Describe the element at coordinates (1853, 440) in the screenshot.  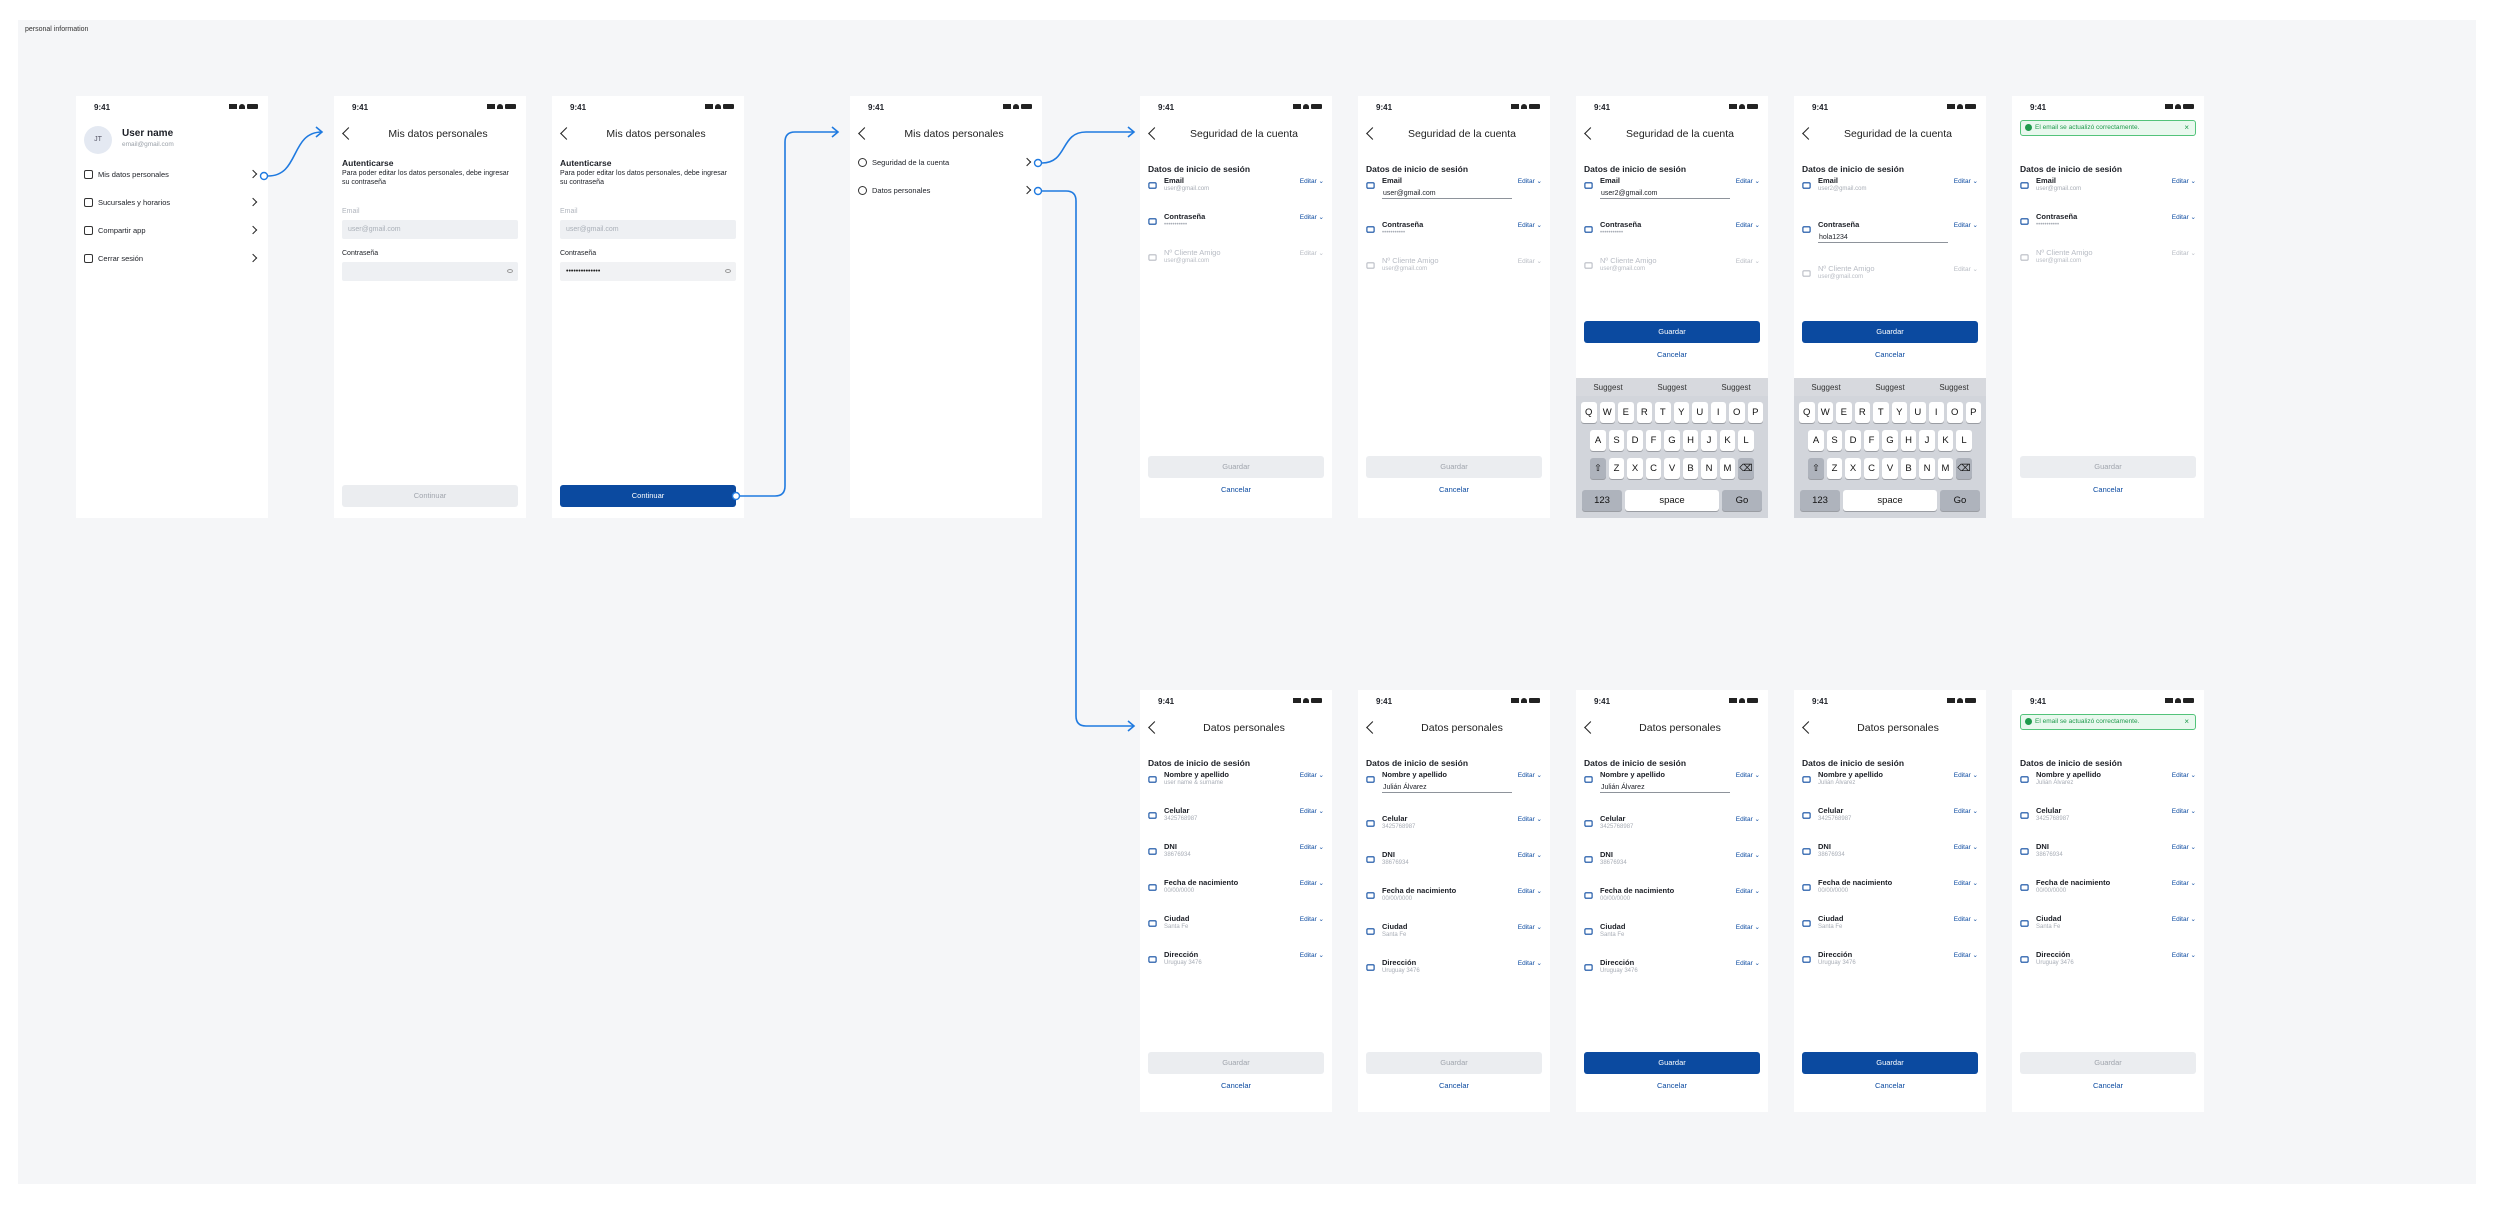
I see `key: D` at that location.